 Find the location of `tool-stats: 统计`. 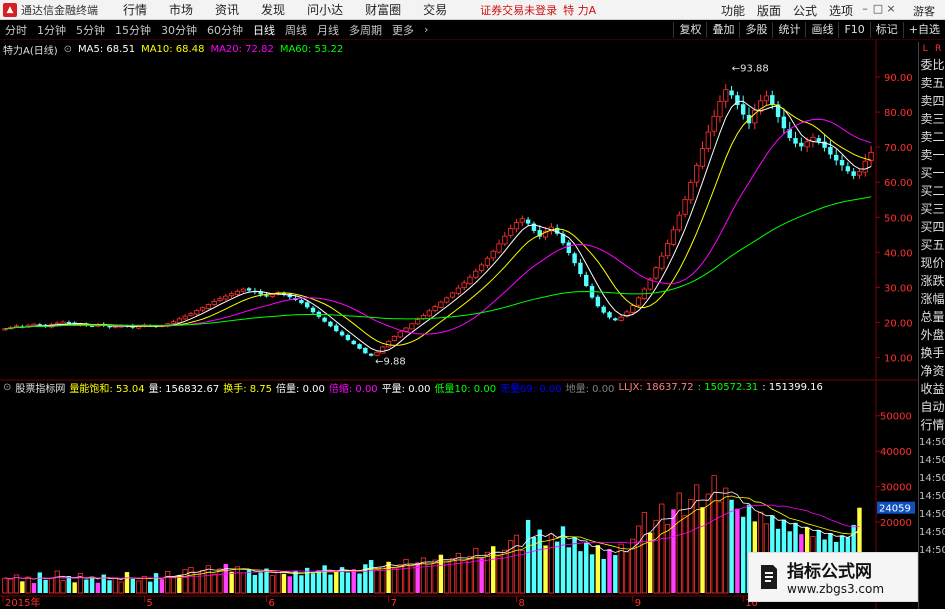

tool-stats: 统计 is located at coordinates (788, 30).